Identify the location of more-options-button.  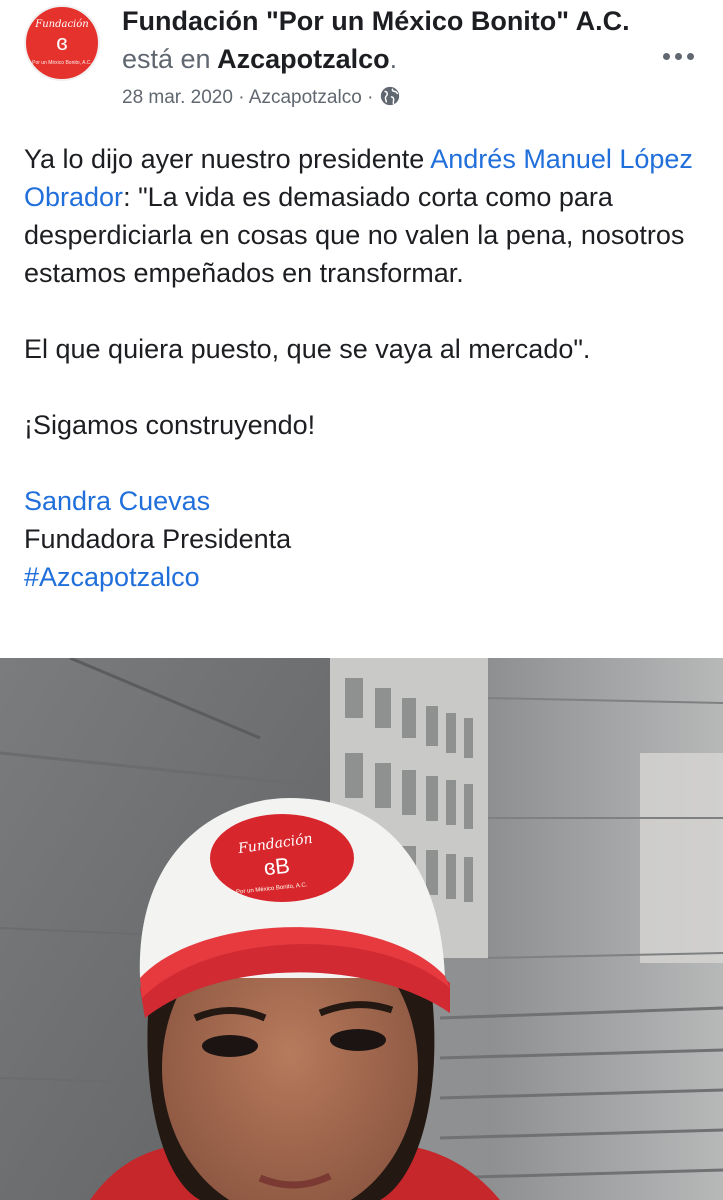
(680, 56).